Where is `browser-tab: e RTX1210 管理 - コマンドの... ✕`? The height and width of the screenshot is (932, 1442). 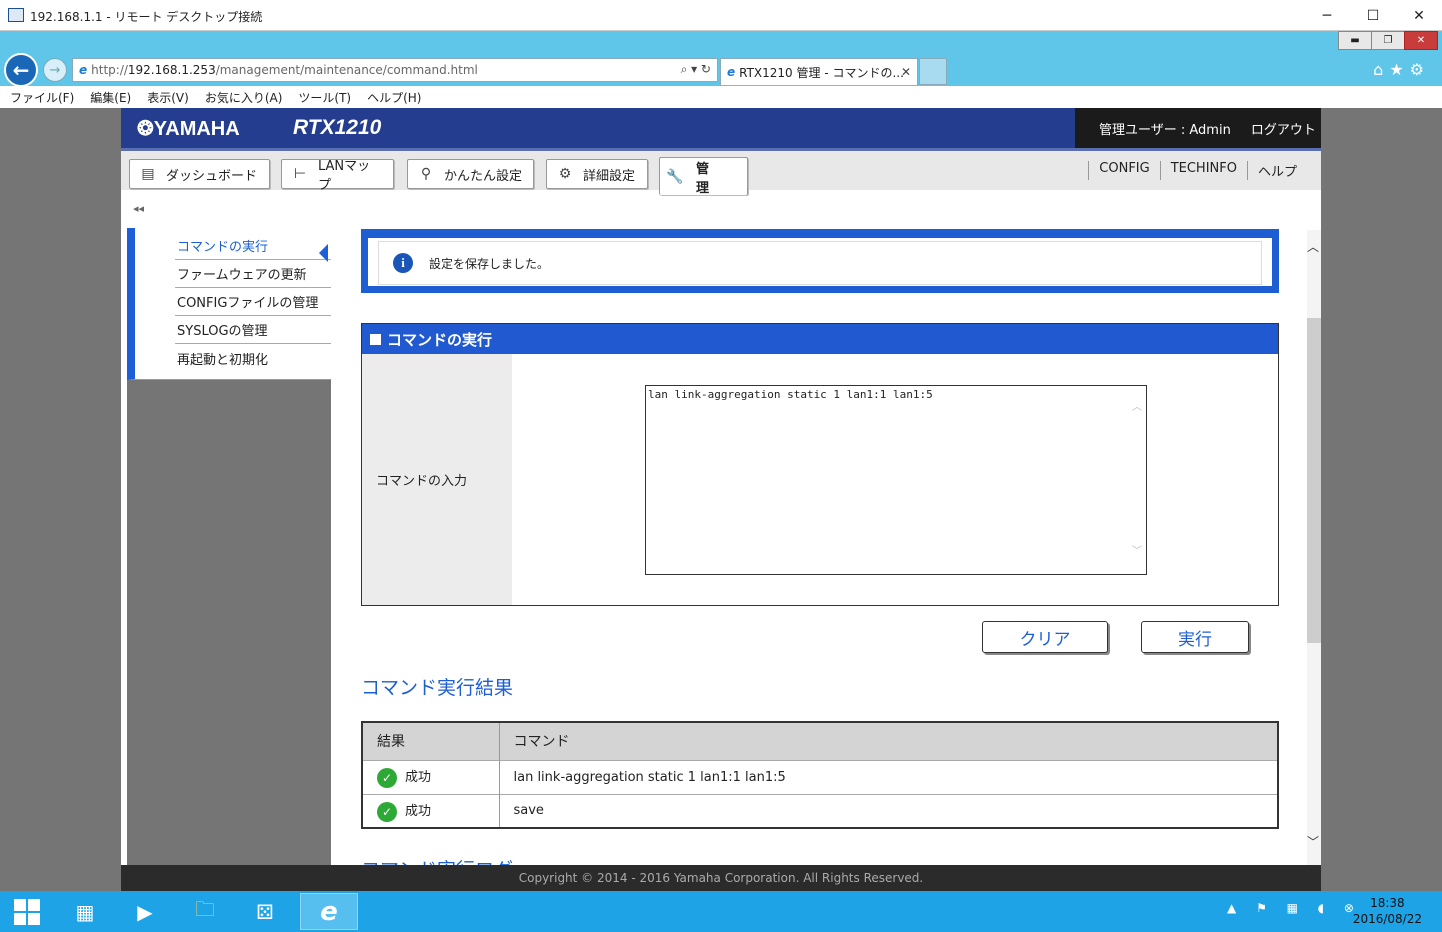
browser-tab: e RTX1210 管理 - コマンドの... ✕ is located at coordinates (819, 71).